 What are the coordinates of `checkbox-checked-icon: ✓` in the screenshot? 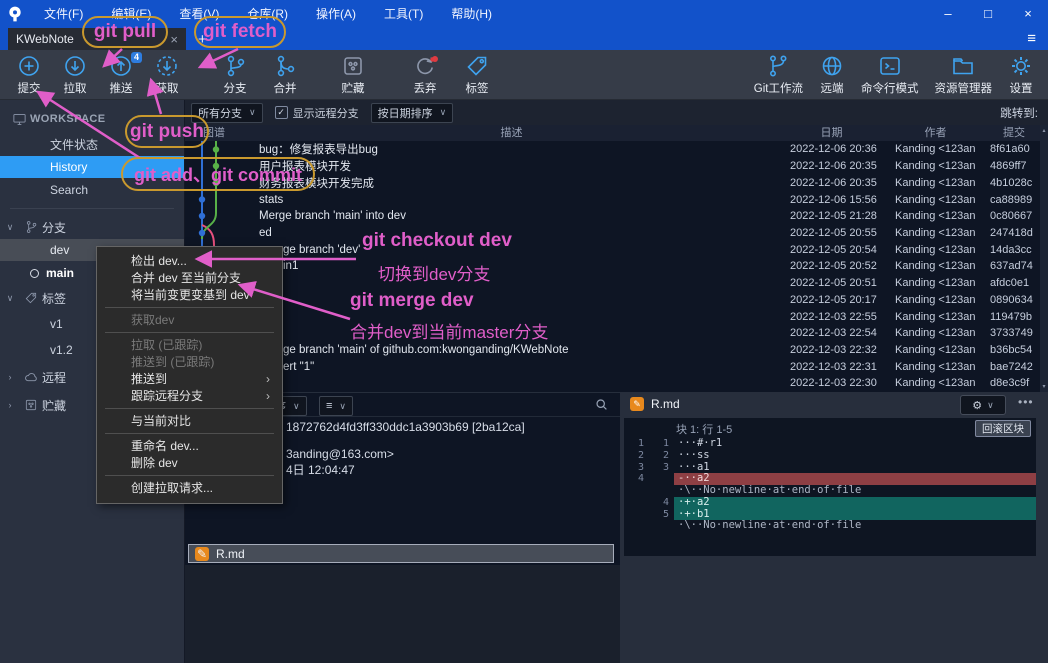 It's located at (281, 112).